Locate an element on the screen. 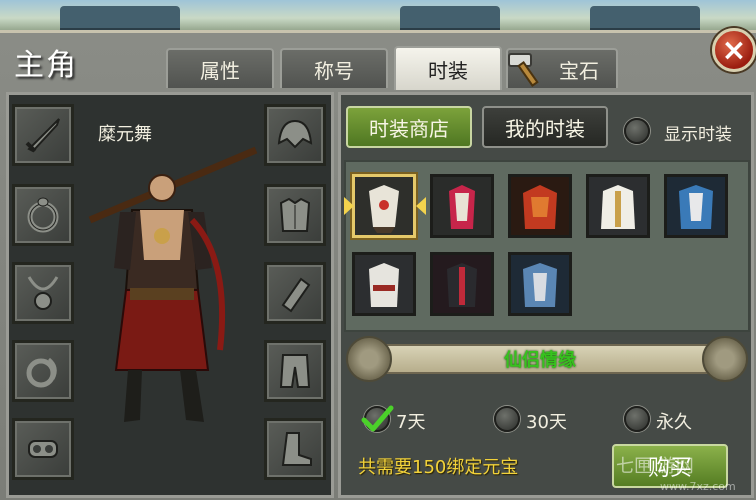 This screenshot has width=756, height=500. bracer-icon is located at coordinates (296, 295).